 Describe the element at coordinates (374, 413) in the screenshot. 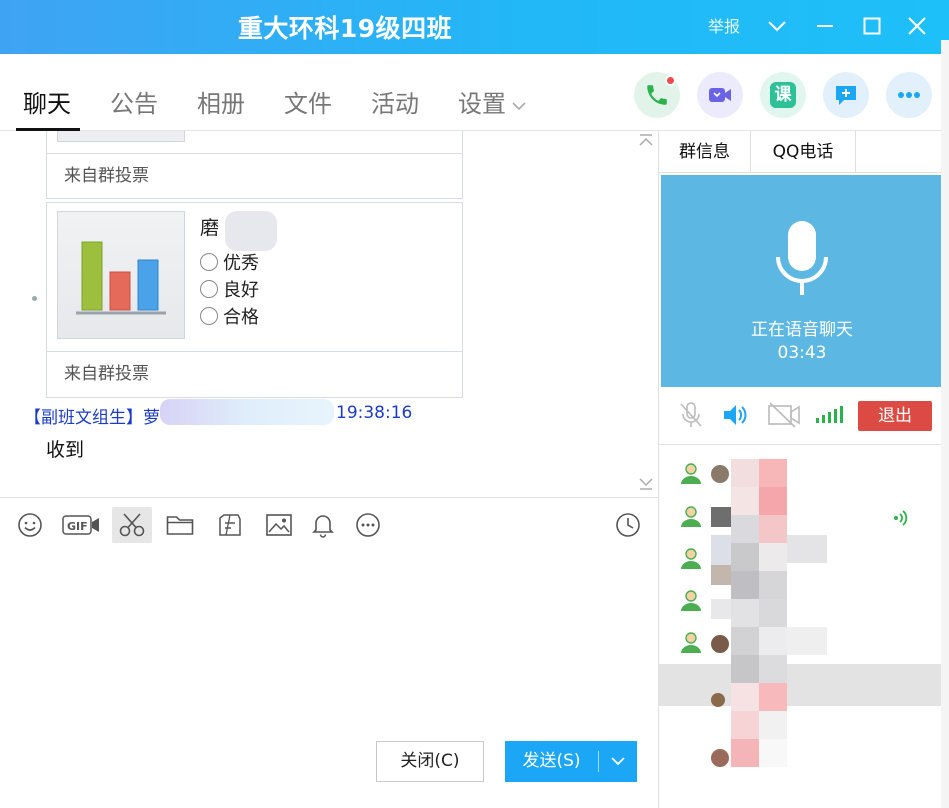

I see `message-time: 19:38:16` at that location.